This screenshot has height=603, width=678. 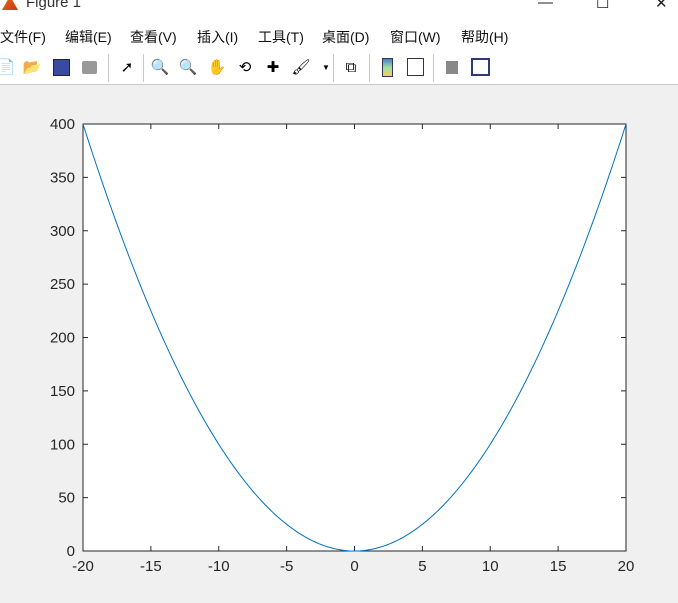 I want to click on menu-desktop: 桌面(D), so click(x=345, y=37).